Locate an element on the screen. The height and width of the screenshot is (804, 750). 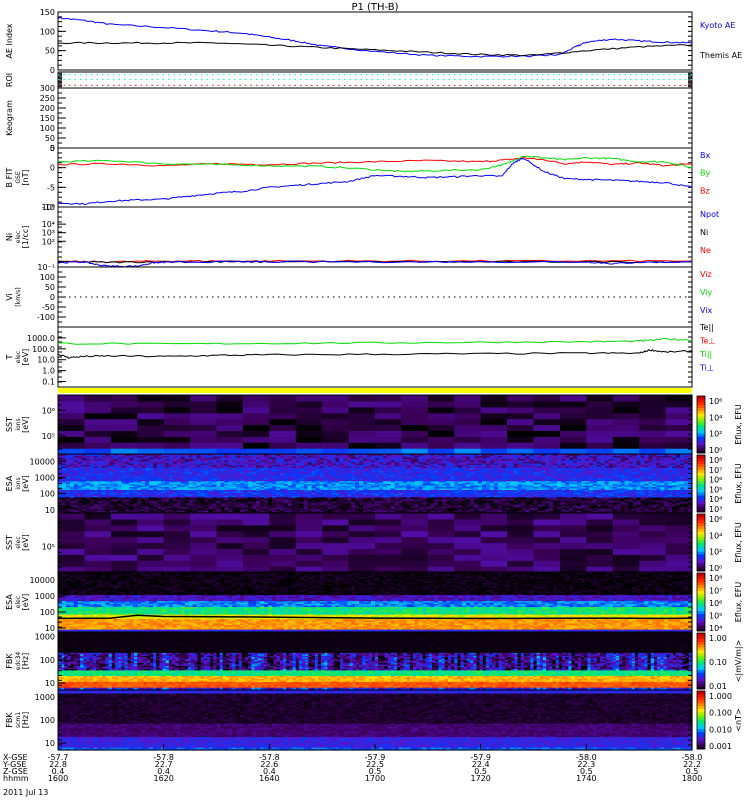
y-axis-label: [1/cc] is located at coordinates (25, 237).